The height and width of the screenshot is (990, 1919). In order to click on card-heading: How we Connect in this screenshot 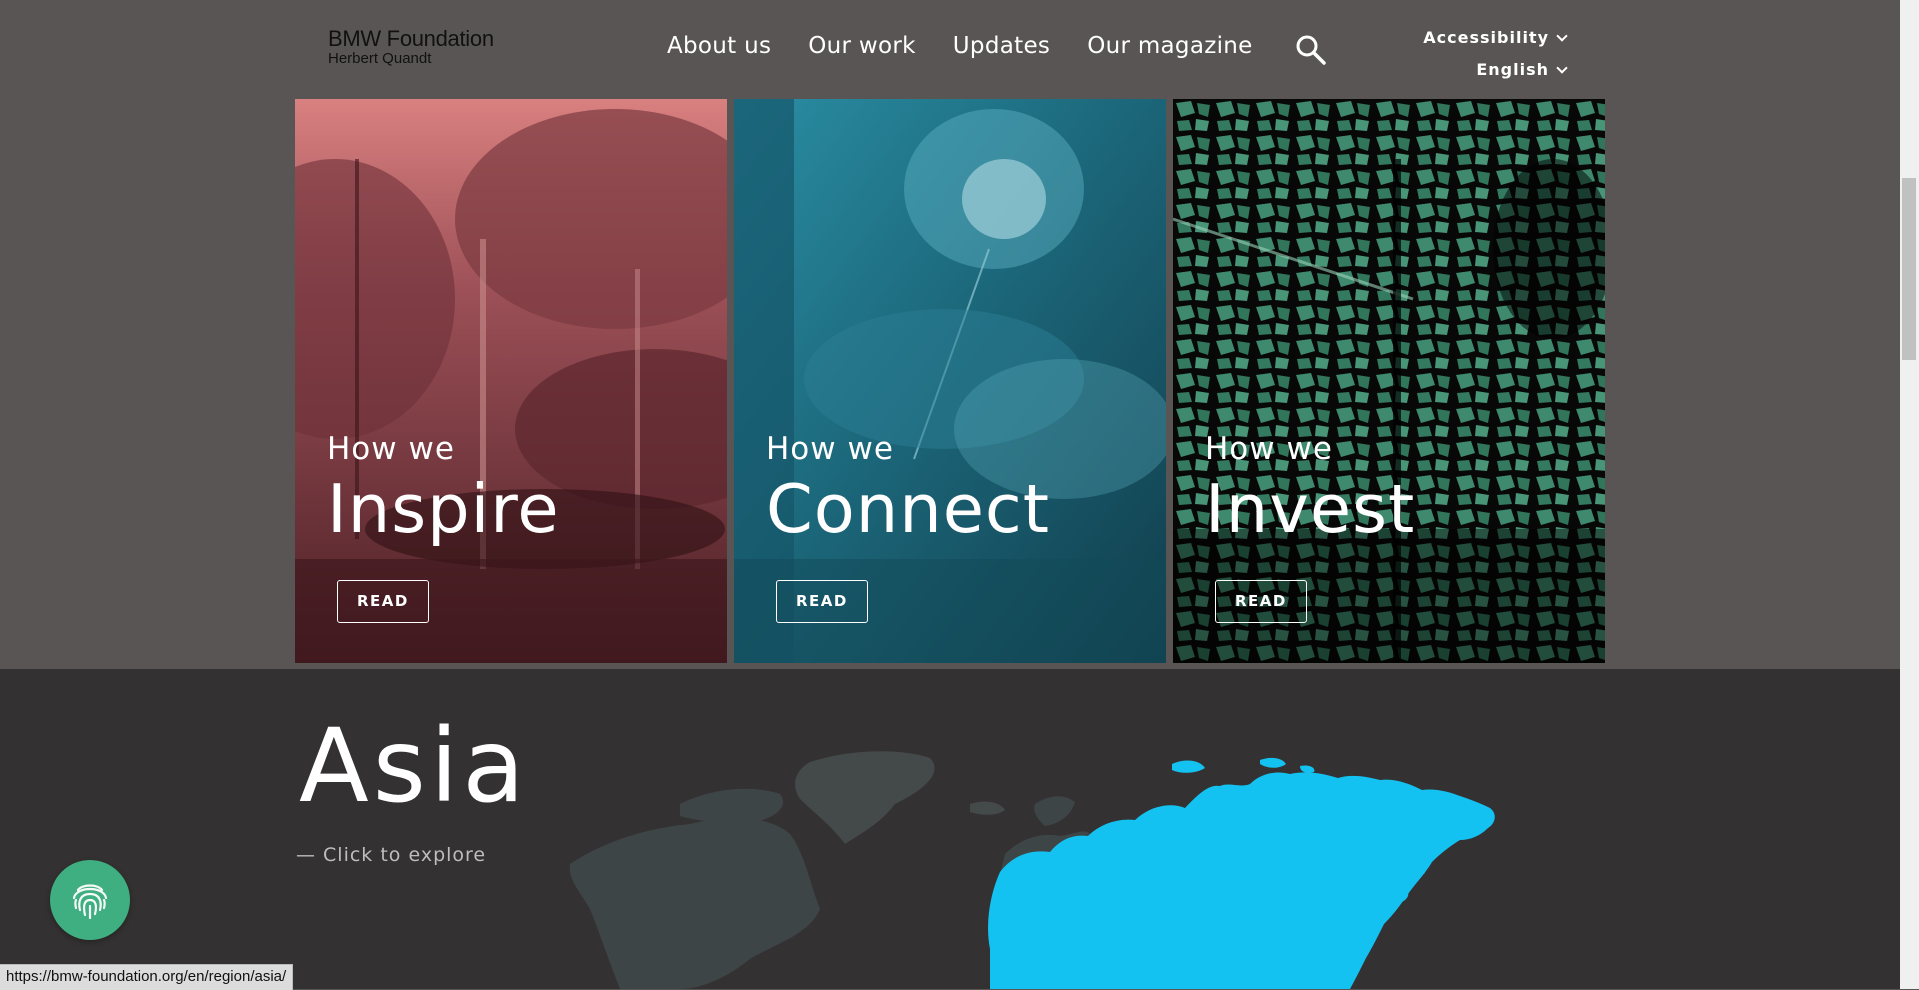, I will do `click(908, 487)`.